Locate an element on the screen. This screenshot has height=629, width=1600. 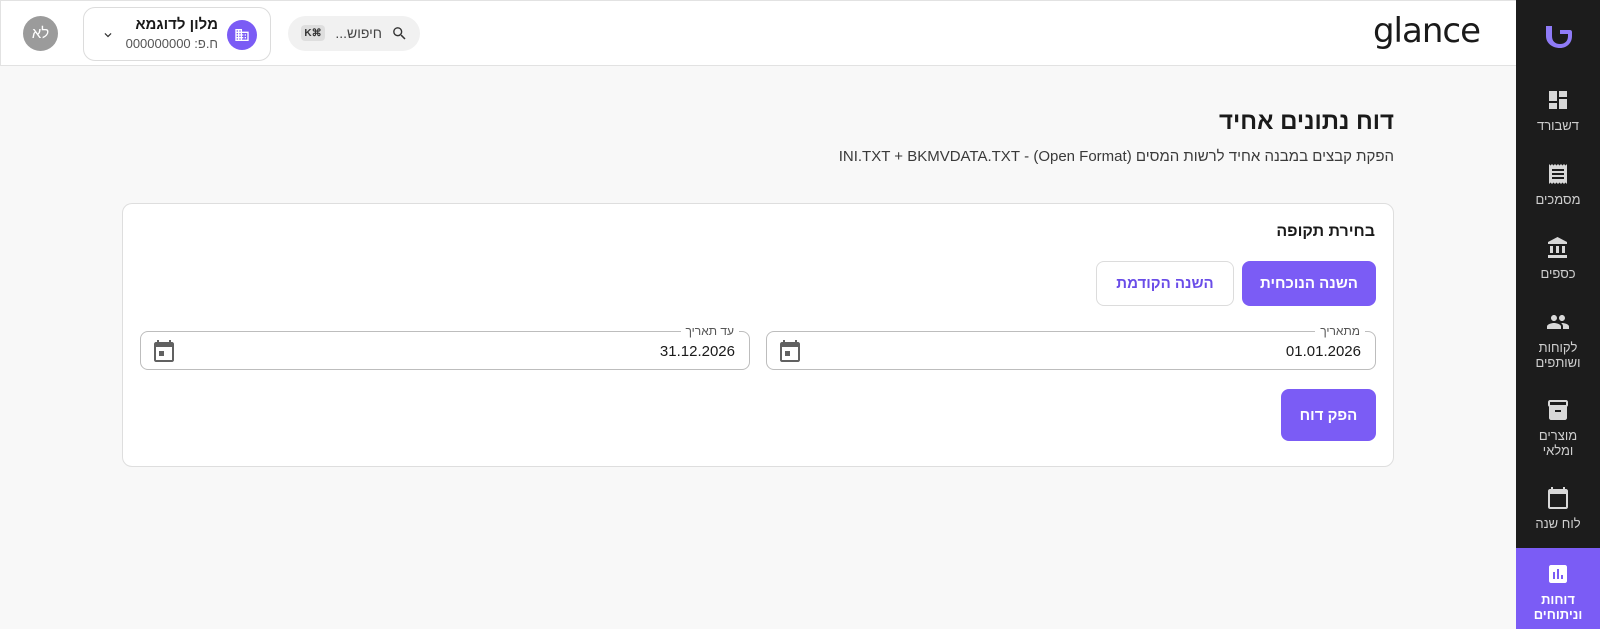
sidebar-item-label: מוצרים ומלאי is located at coordinates (1558, 443).